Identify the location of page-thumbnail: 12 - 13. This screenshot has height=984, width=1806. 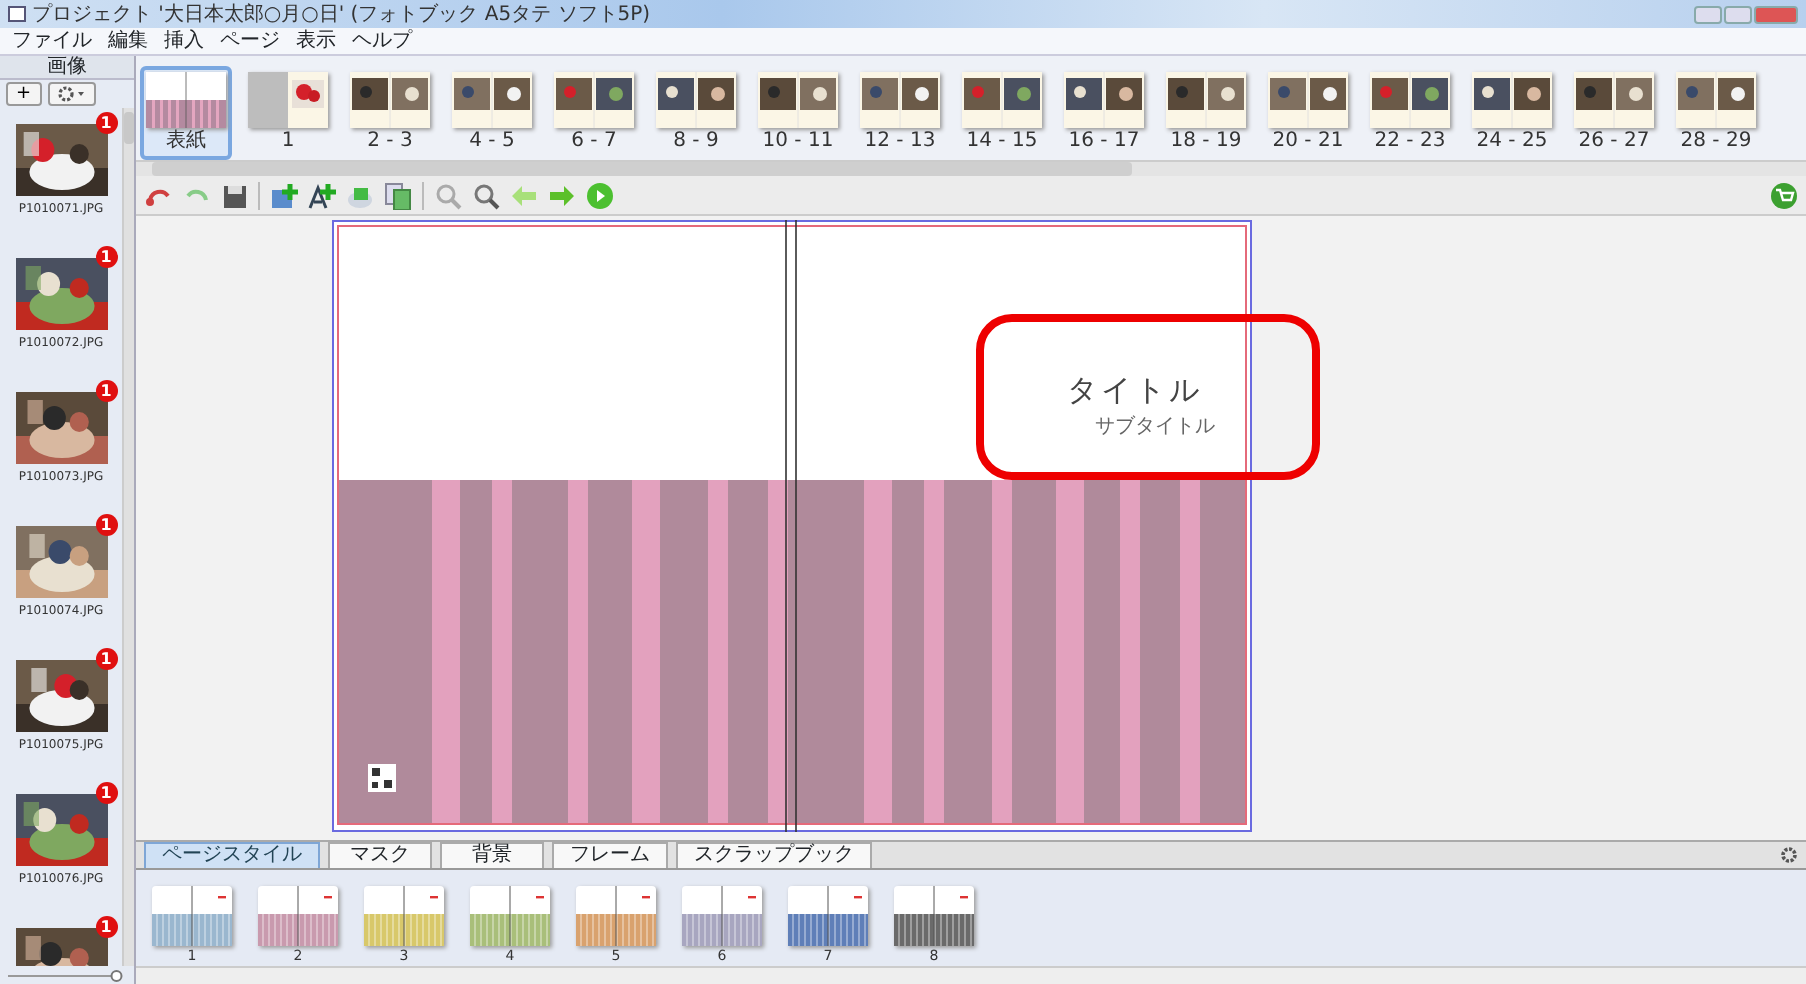
(900, 113).